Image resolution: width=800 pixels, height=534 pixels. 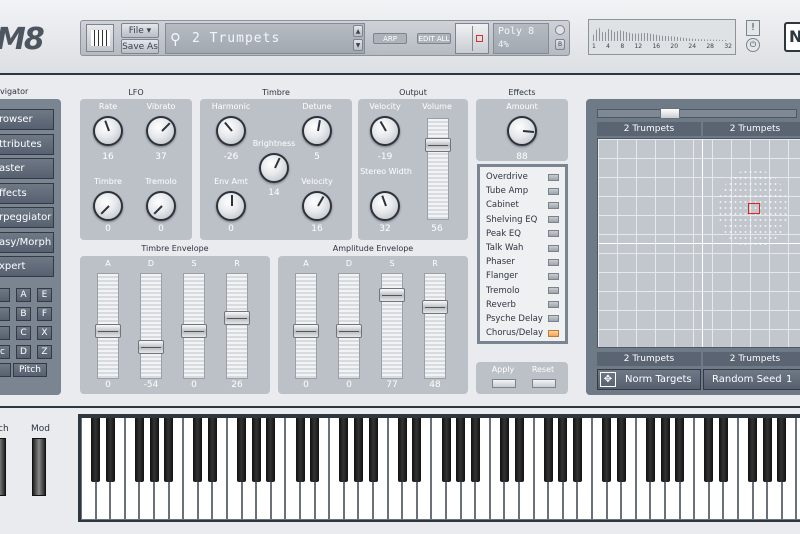 I want to click on output-velocity-knob, so click(x=385, y=131).